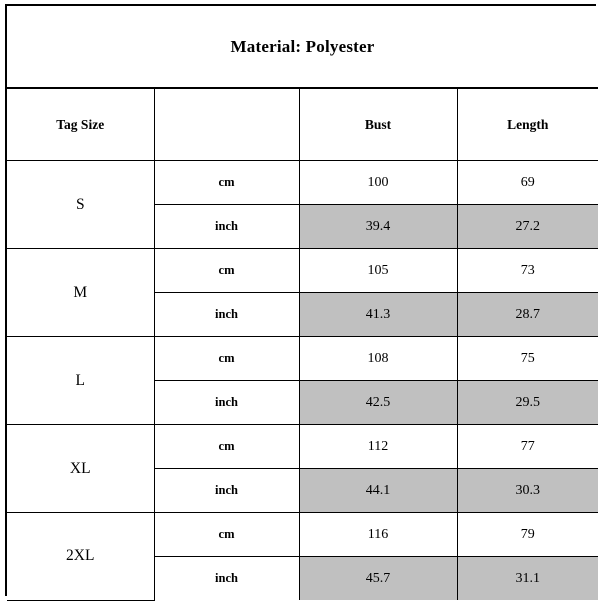  I want to click on bust-value-cm: 112, so click(378, 446).